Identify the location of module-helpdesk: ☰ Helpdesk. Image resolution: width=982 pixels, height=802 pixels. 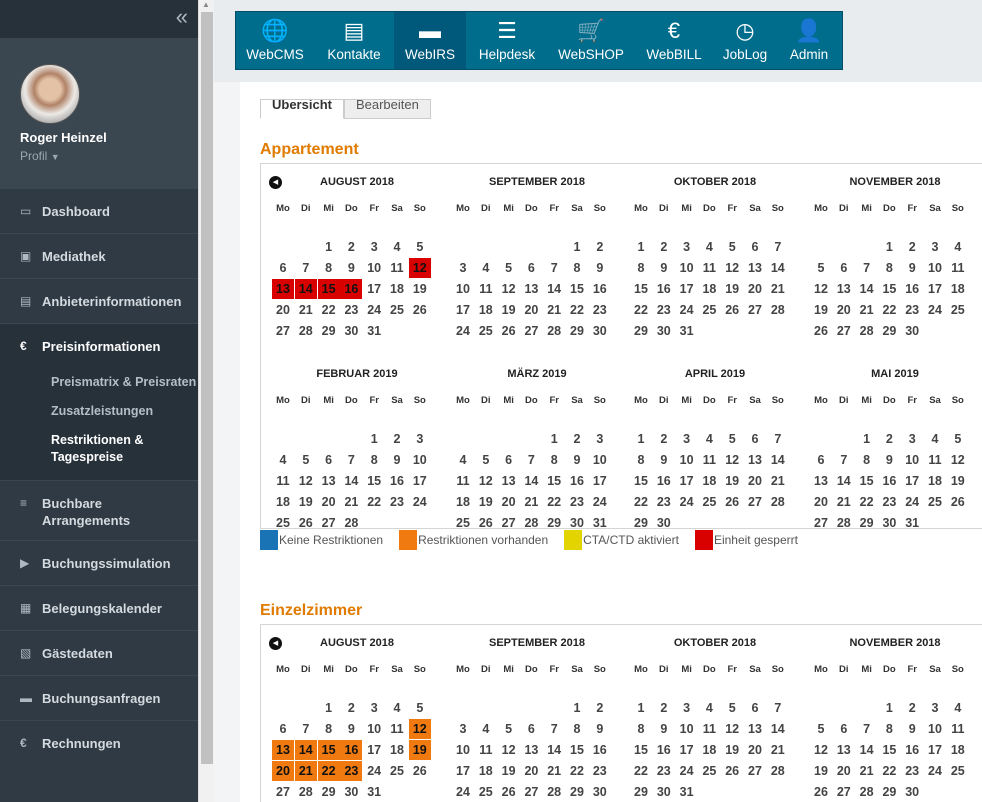
(507, 40).